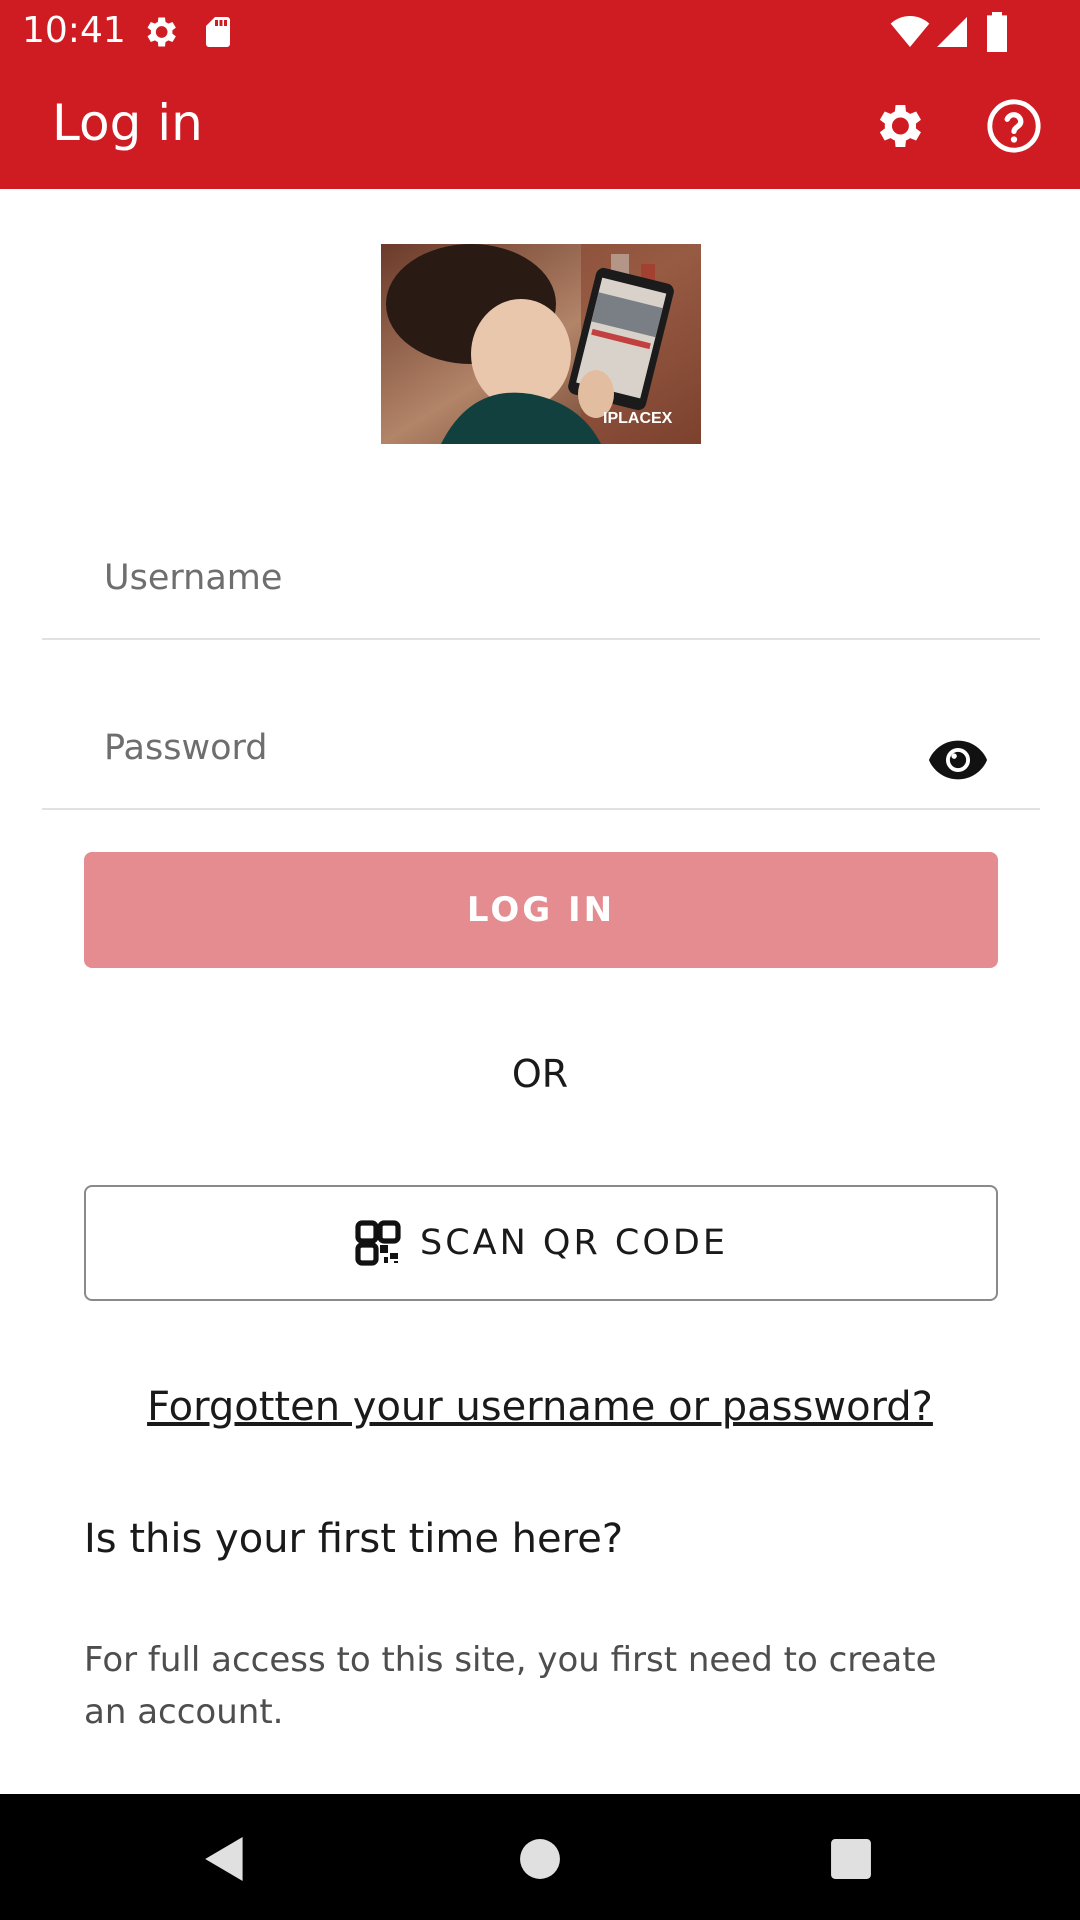 The image size is (1080, 1920). I want to click on login-button-label: LOG IN, so click(541, 910).